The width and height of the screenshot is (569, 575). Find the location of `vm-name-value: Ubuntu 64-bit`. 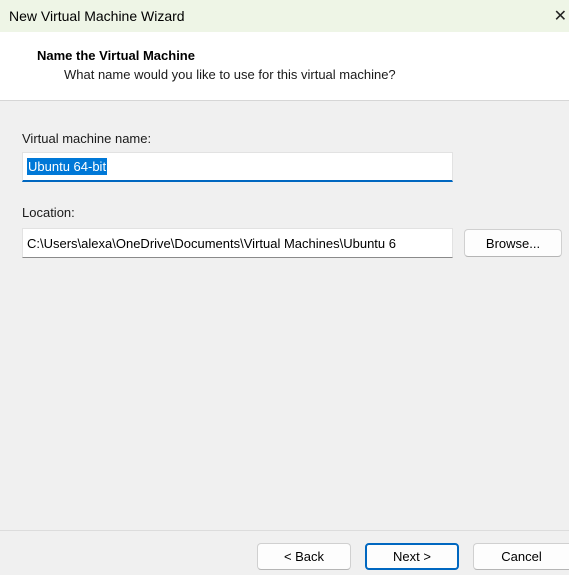

vm-name-value: Ubuntu 64-bit is located at coordinates (67, 166).